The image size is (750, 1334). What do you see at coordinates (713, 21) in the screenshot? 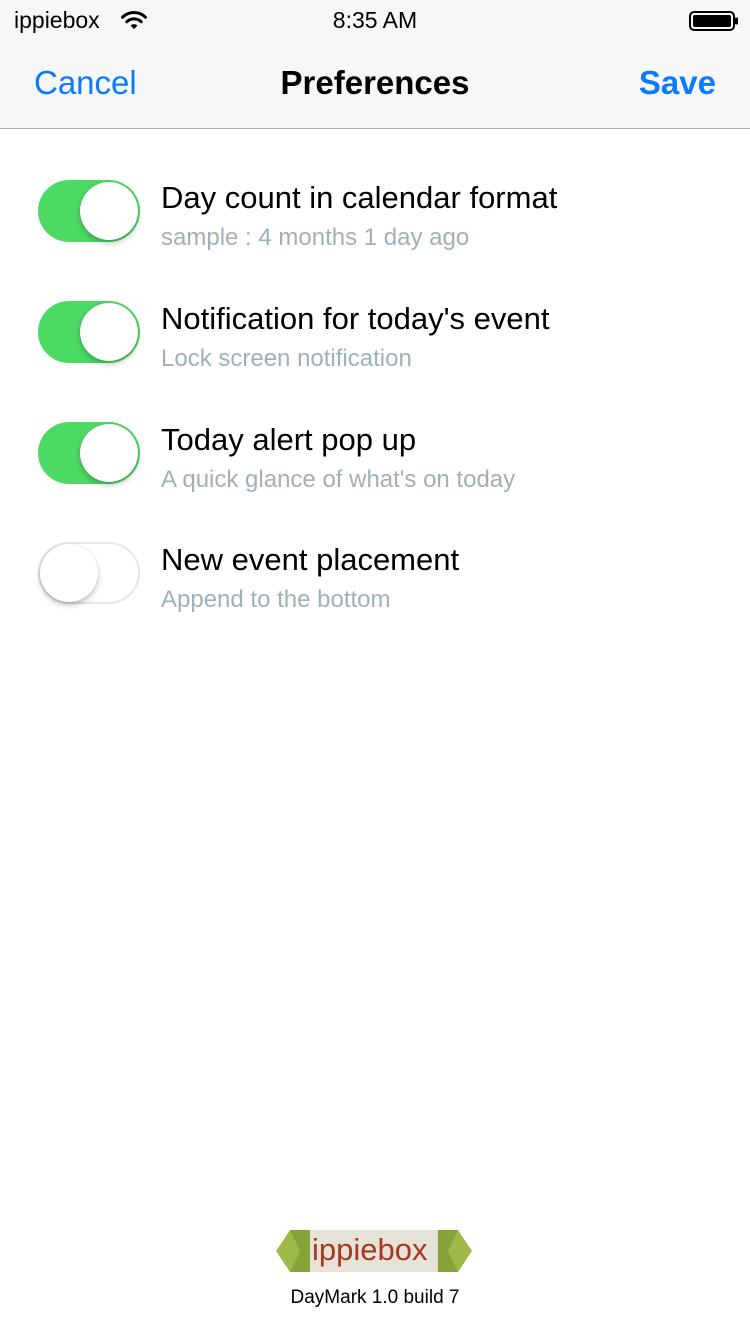
I see `battery-full-icon` at bounding box center [713, 21].